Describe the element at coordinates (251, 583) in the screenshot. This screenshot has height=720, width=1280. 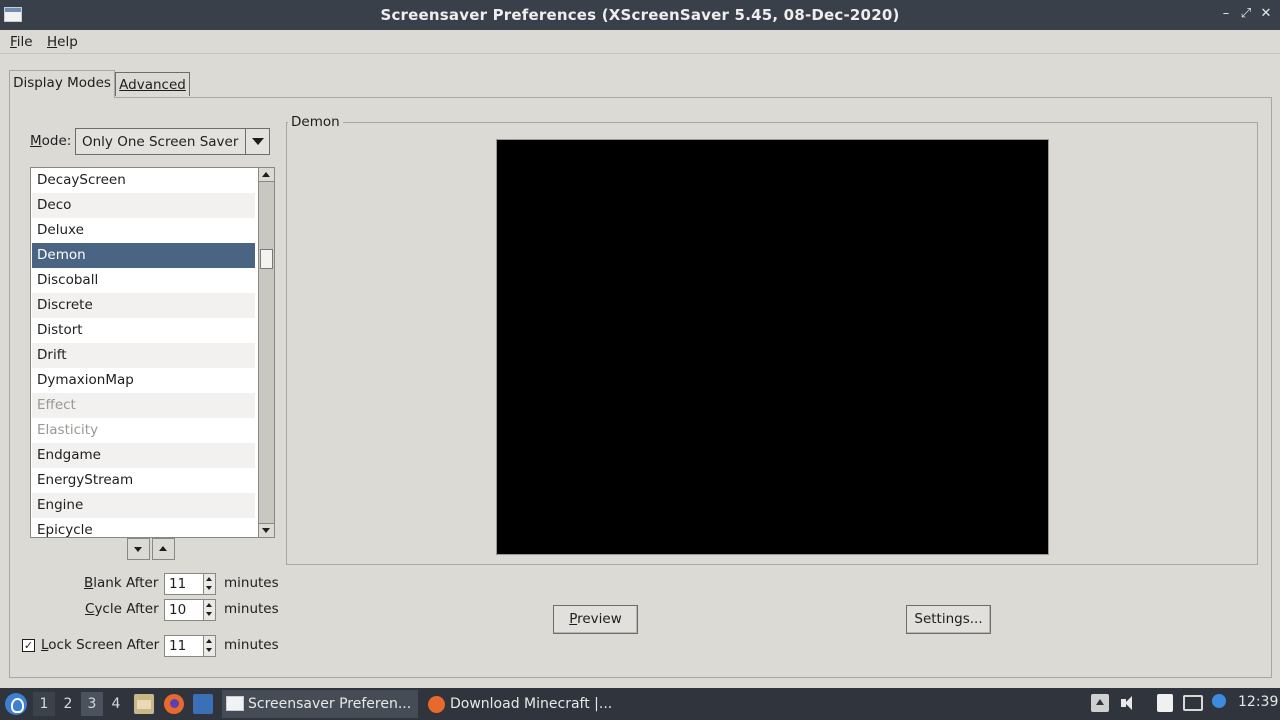
I see `blank-after-unit: minutes` at that location.